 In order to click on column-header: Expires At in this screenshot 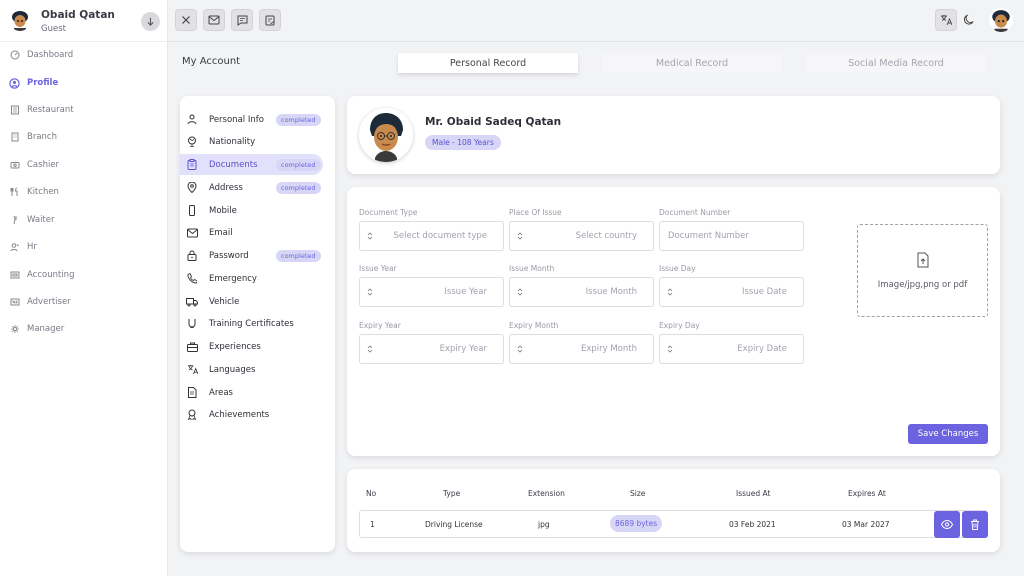, I will do `click(867, 493)`.